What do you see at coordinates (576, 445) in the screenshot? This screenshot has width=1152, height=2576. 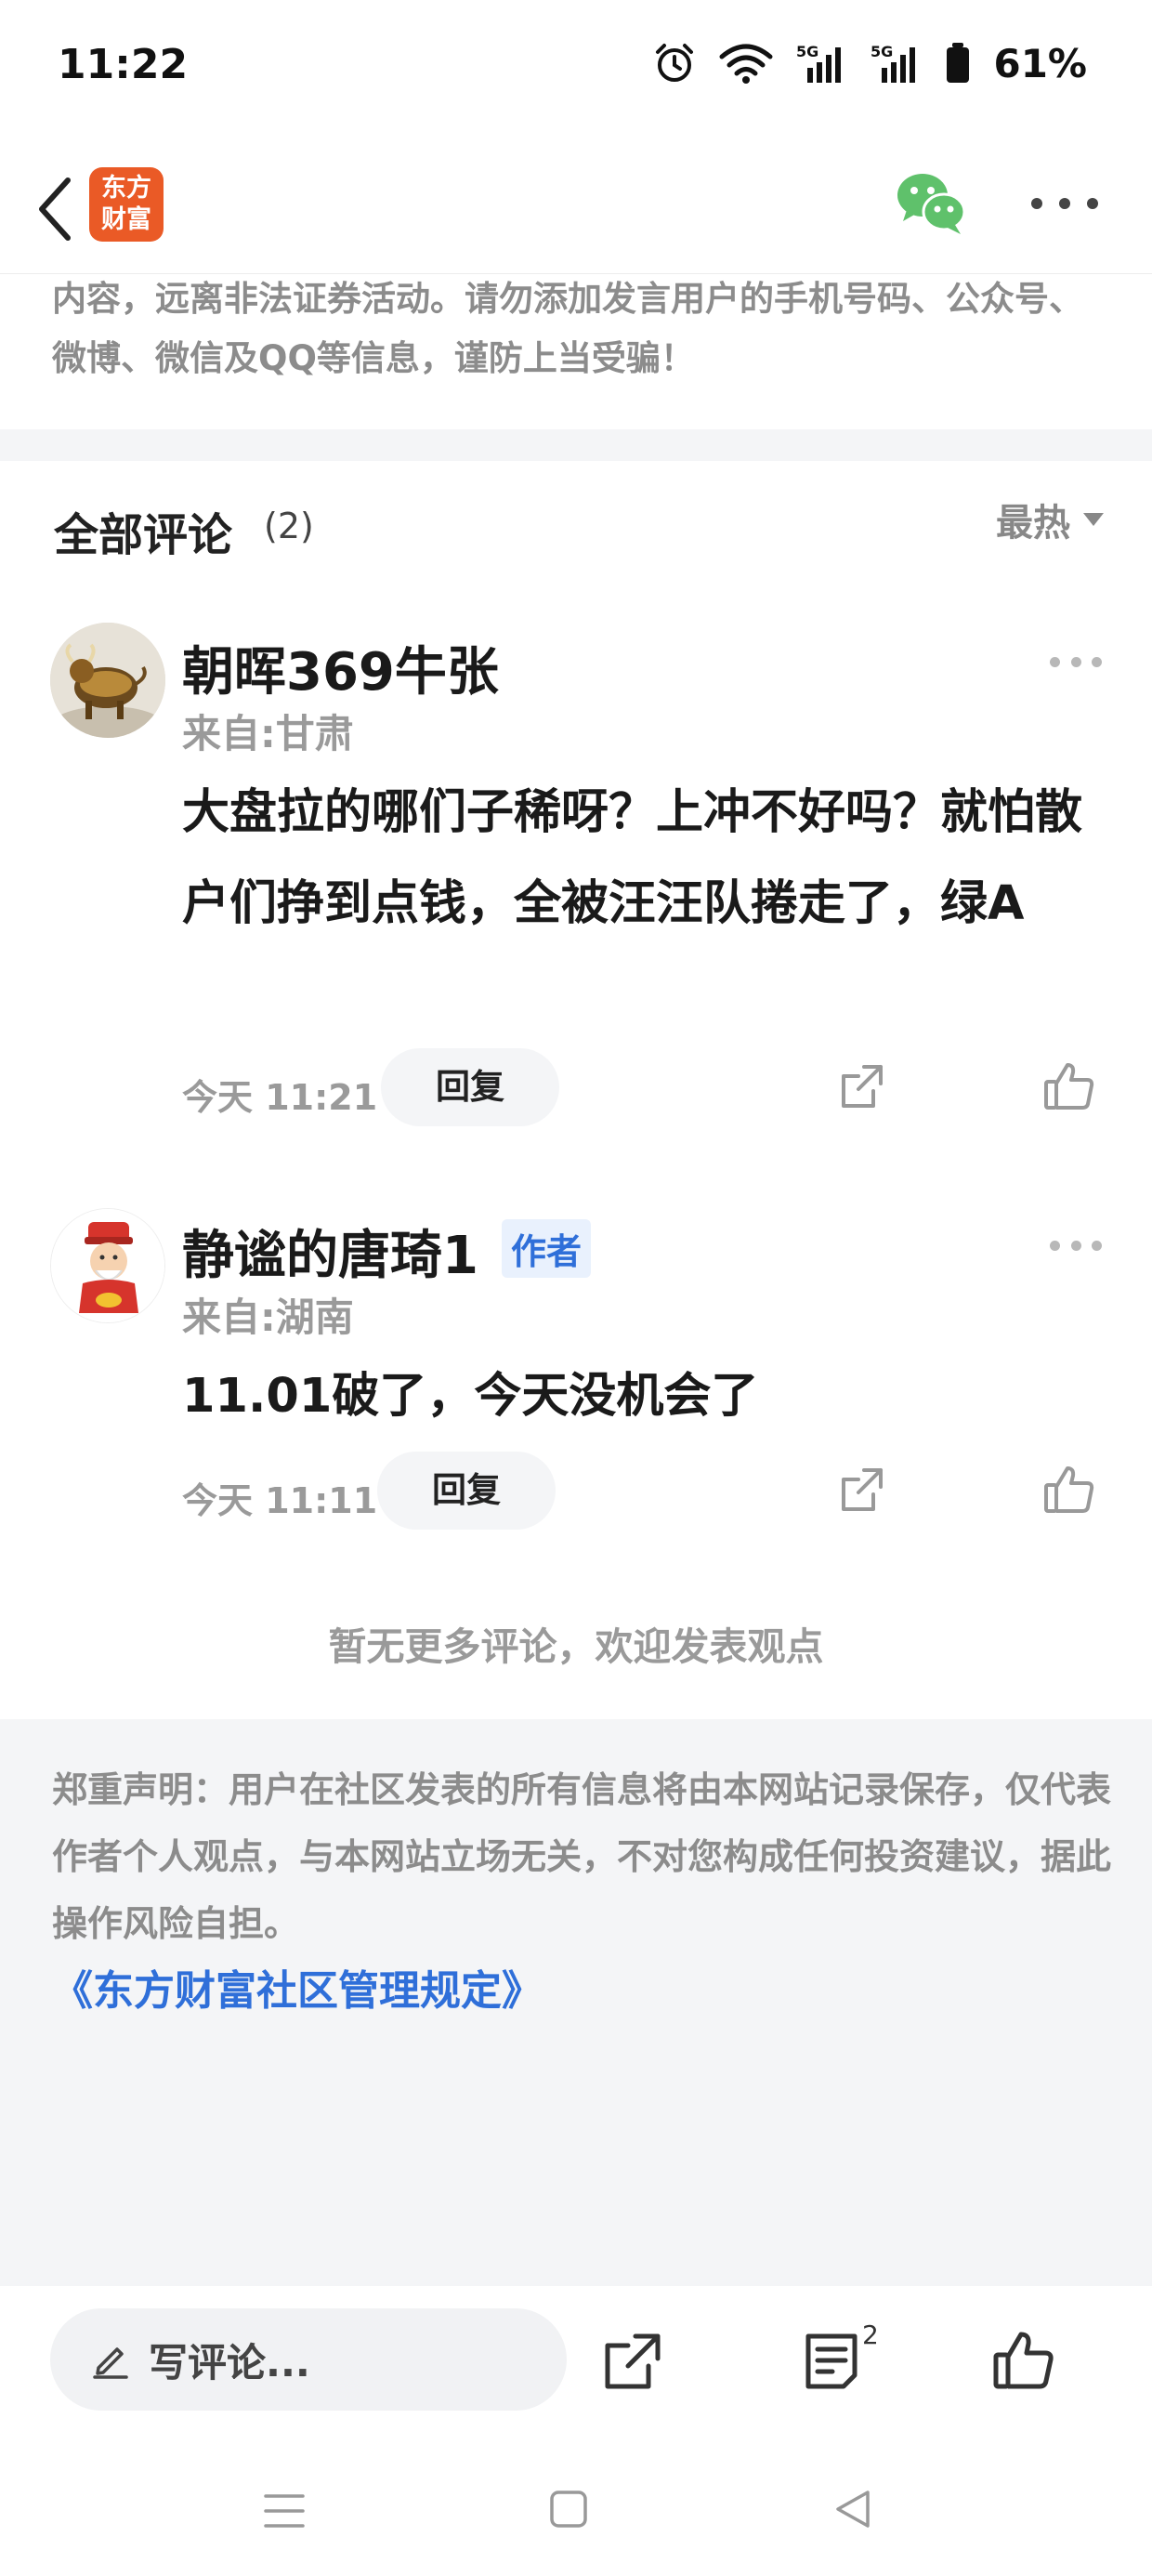 I see `section-divider` at bounding box center [576, 445].